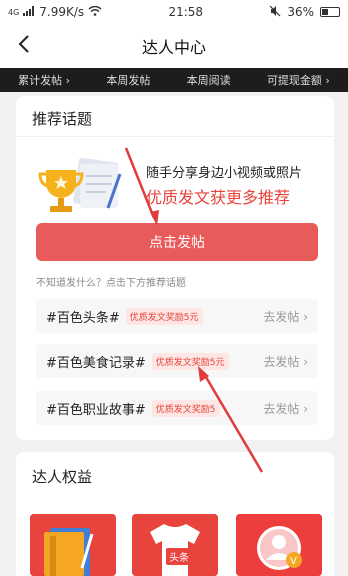  Describe the element at coordinates (293, 561) in the screenshot. I see `svg-text: V` at that location.